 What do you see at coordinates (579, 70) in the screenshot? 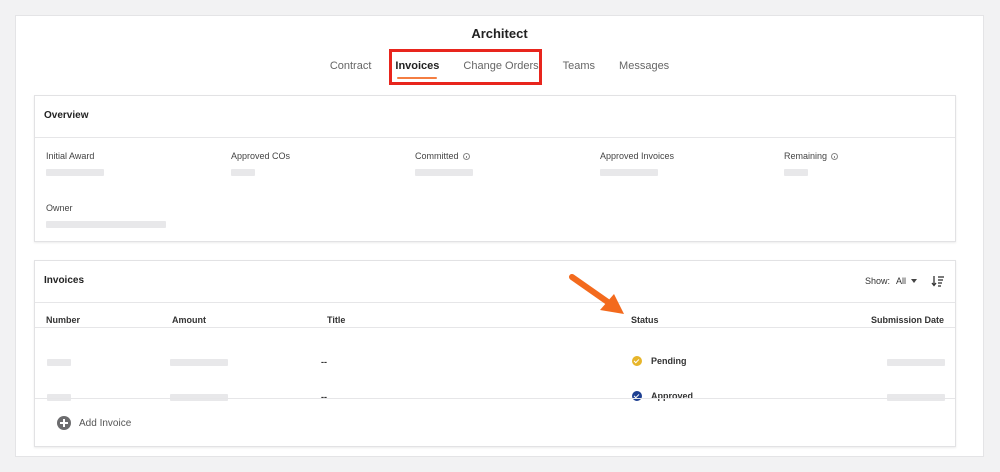
I see `tab-teams: Teams` at bounding box center [579, 70].